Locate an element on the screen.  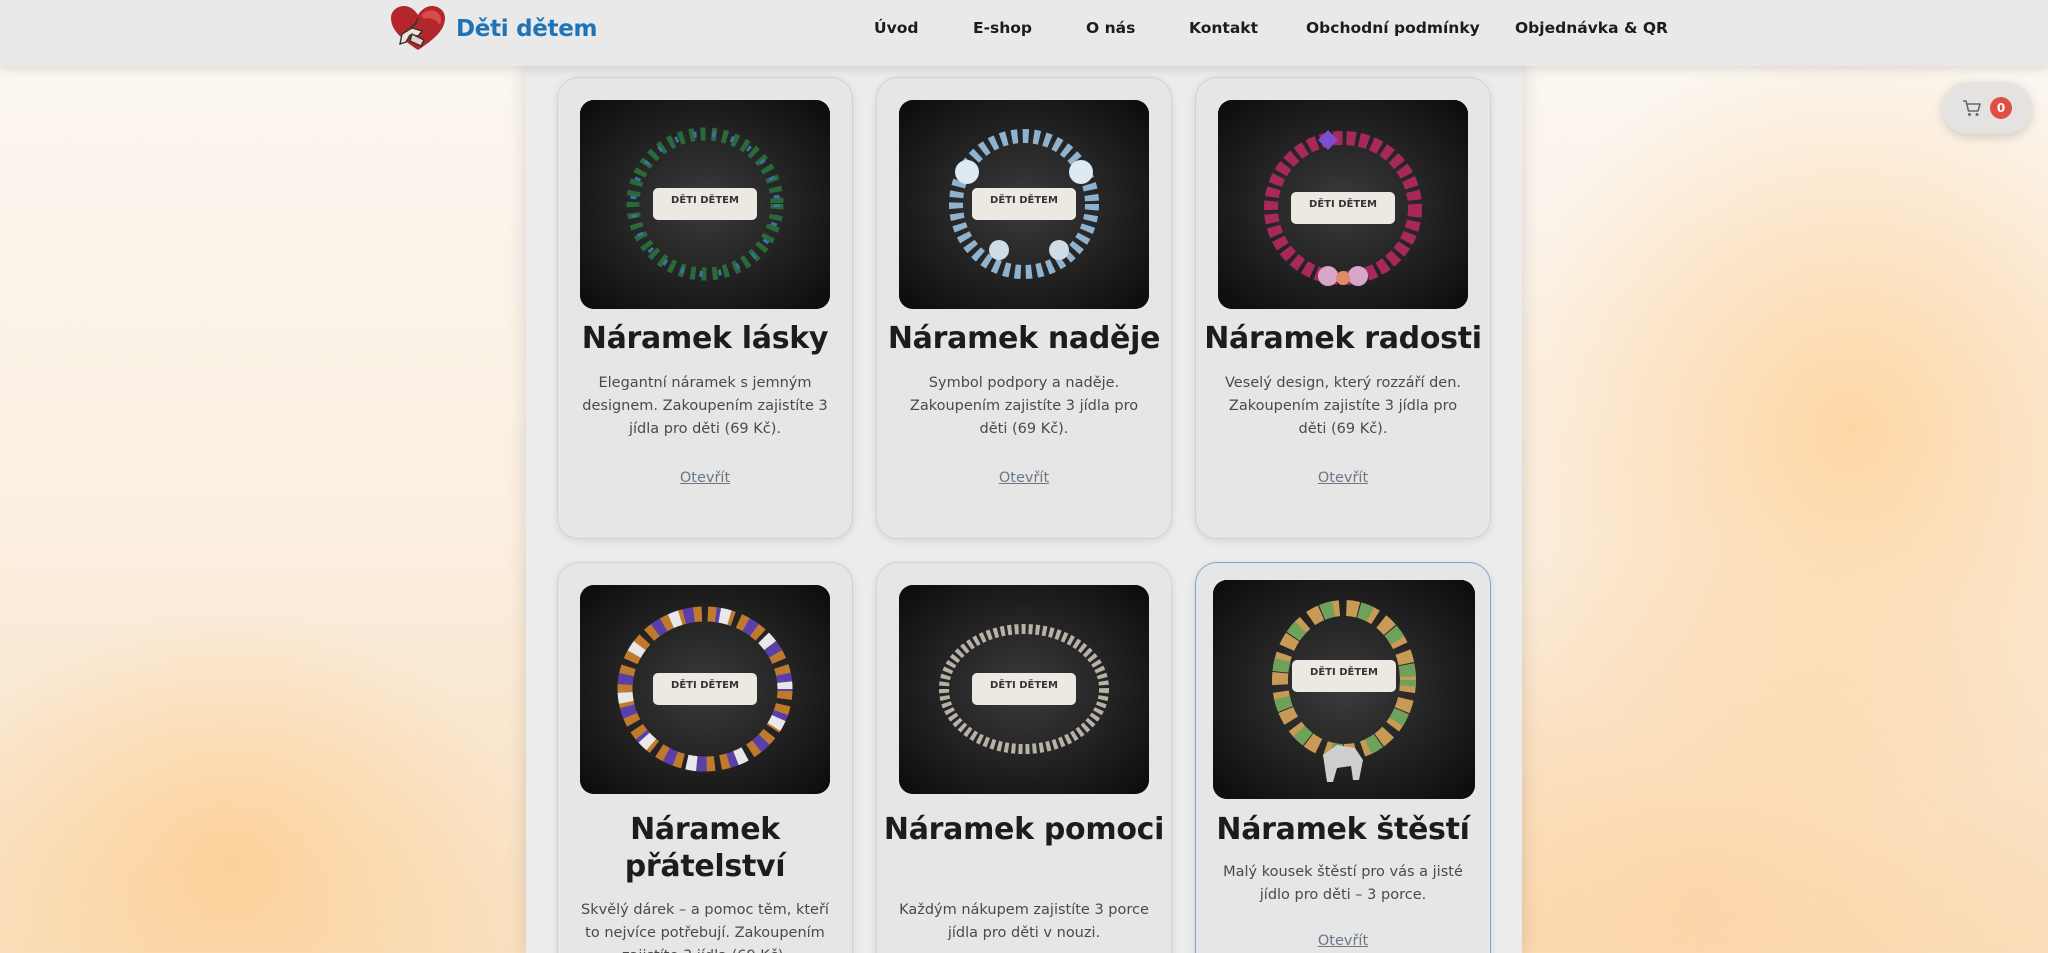
product-title: Náramek naděje is located at coordinates (1024, 338).